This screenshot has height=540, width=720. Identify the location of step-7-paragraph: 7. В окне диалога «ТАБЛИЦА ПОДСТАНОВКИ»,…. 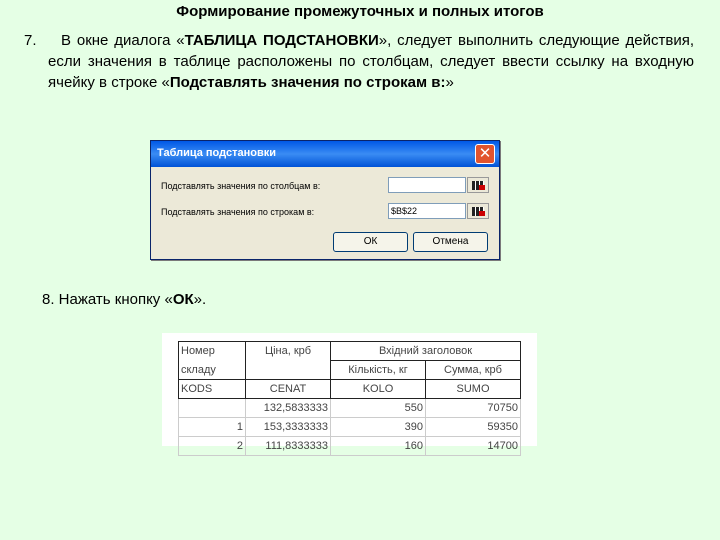
(359, 61).